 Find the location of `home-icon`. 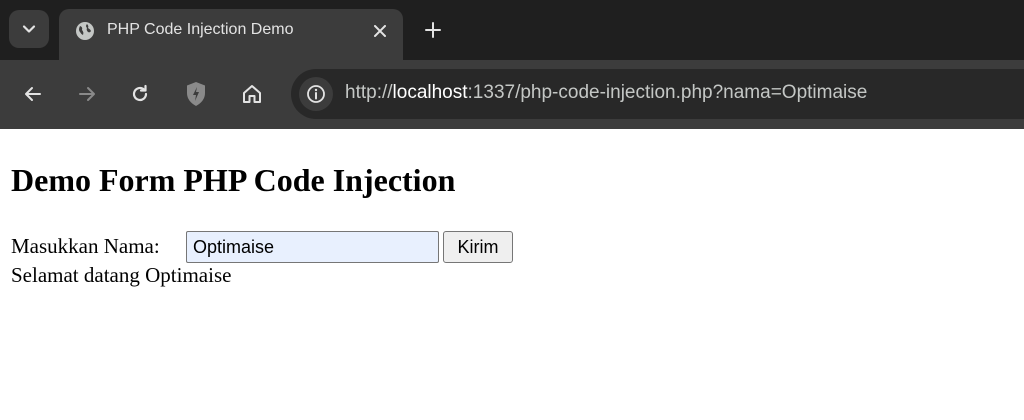

home-icon is located at coordinates (252, 94).